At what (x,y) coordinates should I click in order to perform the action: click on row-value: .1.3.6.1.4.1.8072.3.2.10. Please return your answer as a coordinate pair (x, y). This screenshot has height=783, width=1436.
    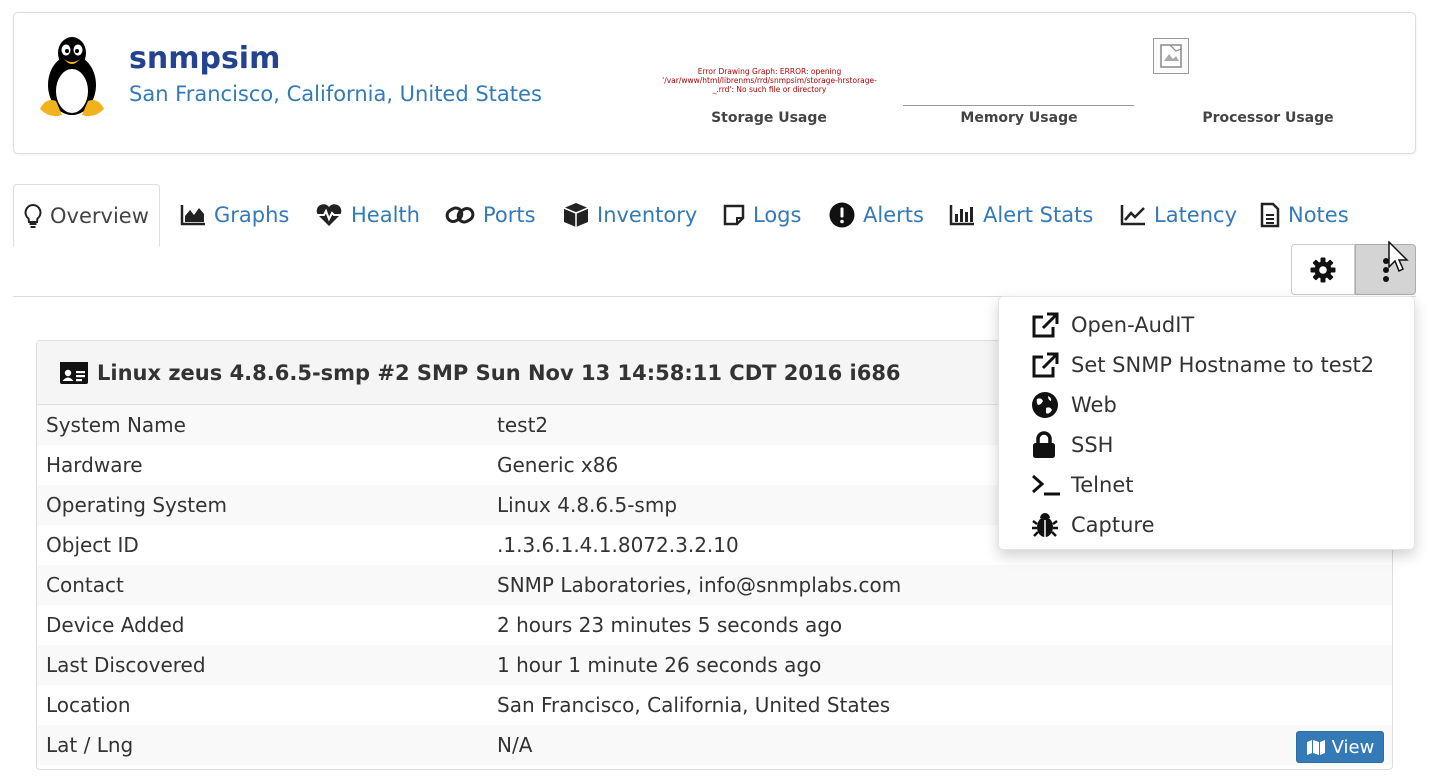
    Looking at the image, I should click on (618, 545).